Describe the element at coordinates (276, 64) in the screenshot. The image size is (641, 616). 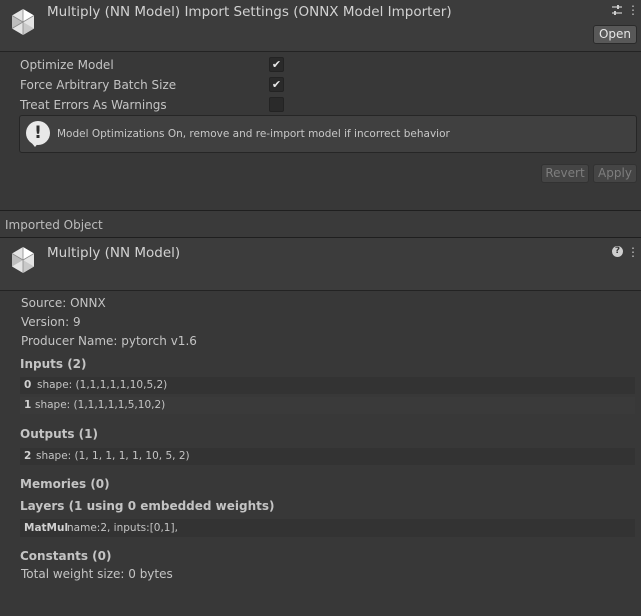
I see `optimize-model-checkbox: ✔` at that location.